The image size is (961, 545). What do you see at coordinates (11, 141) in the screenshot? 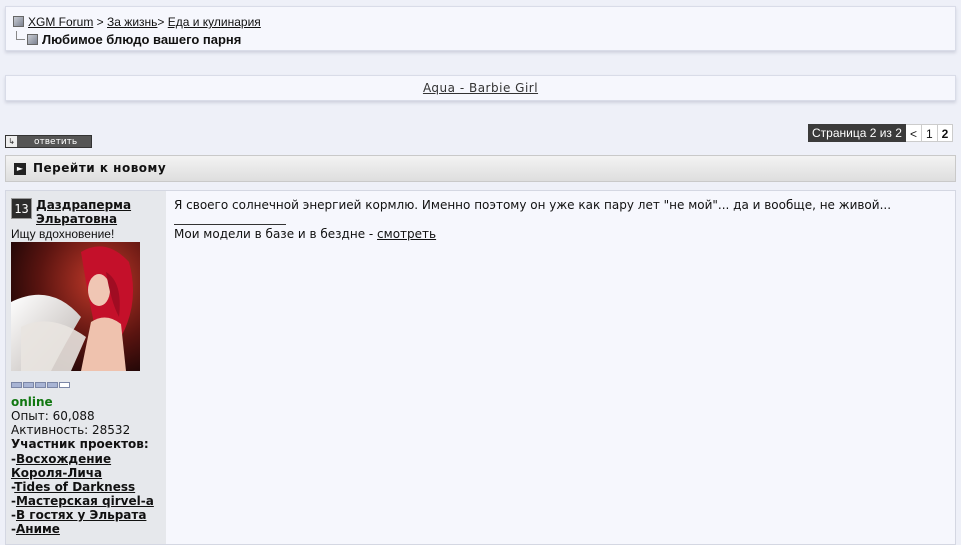
I see `reply-arrow-icon: ↳` at bounding box center [11, 141].